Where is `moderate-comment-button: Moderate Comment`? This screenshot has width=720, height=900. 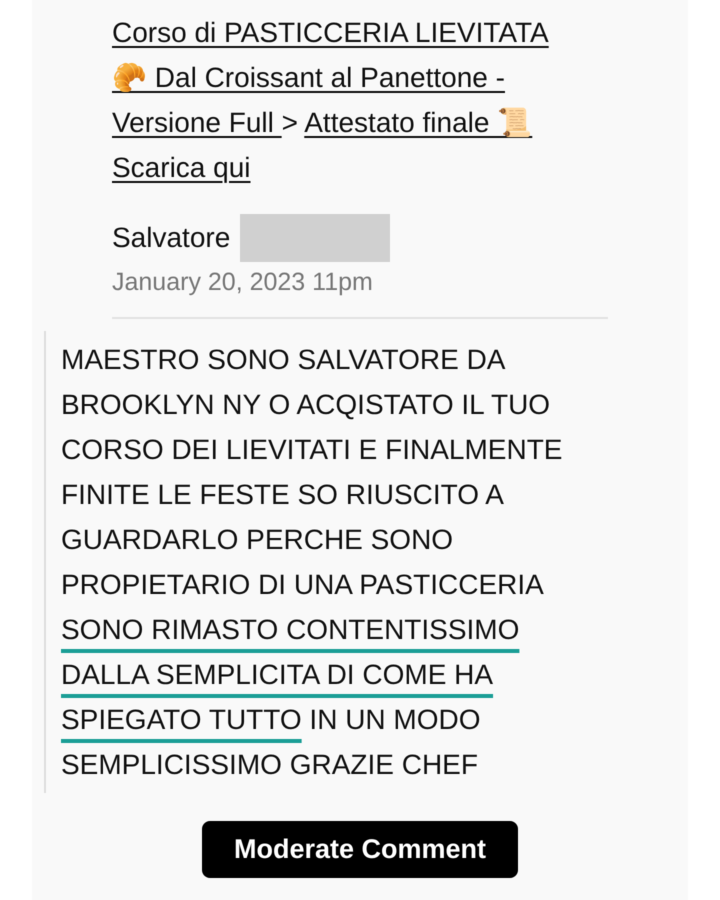
moderate-comment-button: Moderate Comment is located at coordinates (360, 849).